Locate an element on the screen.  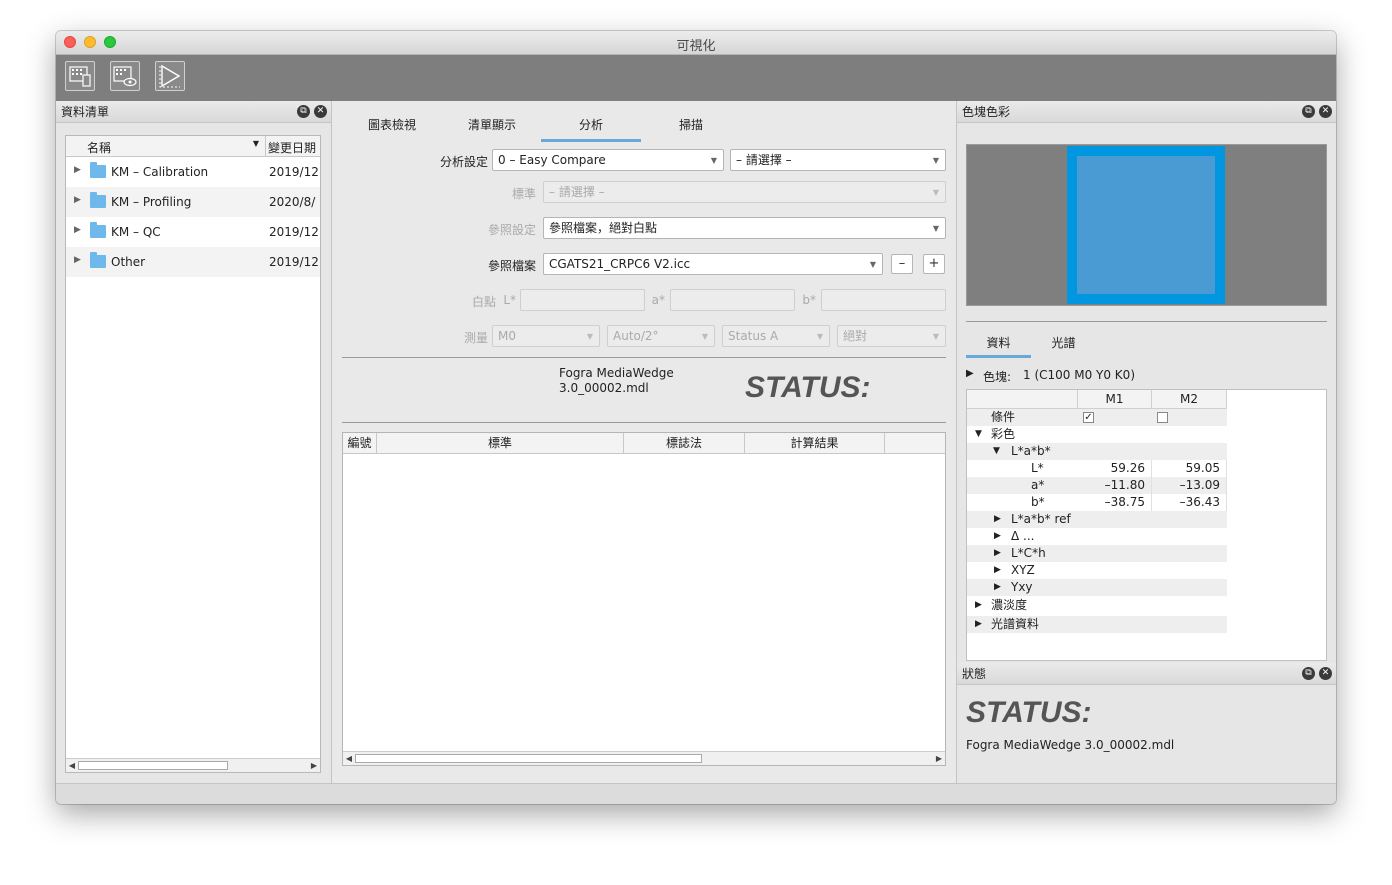
tab-analysis: 分析 is located at coordinates (591, 125).